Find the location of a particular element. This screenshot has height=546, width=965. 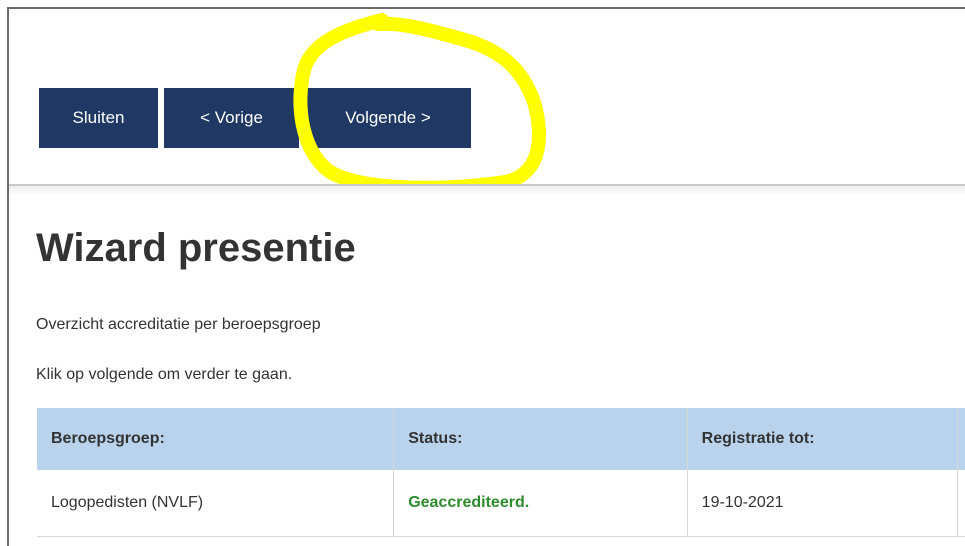

table-header-row: Beroepsgroep: Status: Registratie tot: is located at coordinates (501, 439).